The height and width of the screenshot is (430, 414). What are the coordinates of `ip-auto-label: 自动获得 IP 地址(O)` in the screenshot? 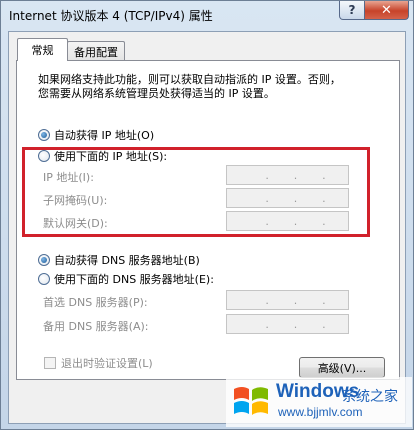 It's located at (104, 135).